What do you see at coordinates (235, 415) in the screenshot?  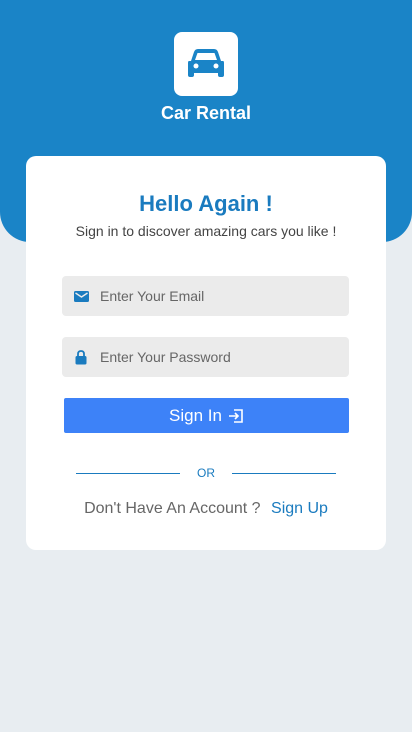 I see `login-icon` at bounding box center [235, 415].